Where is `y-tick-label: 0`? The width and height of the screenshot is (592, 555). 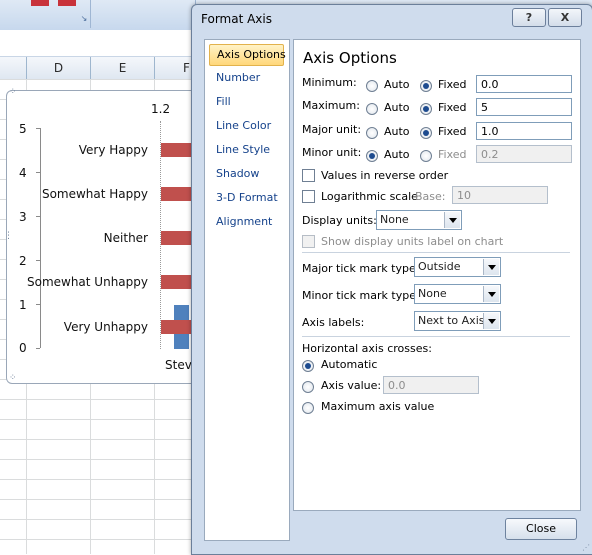 y-tick-label: 0 is located at coordinates (23, 348).